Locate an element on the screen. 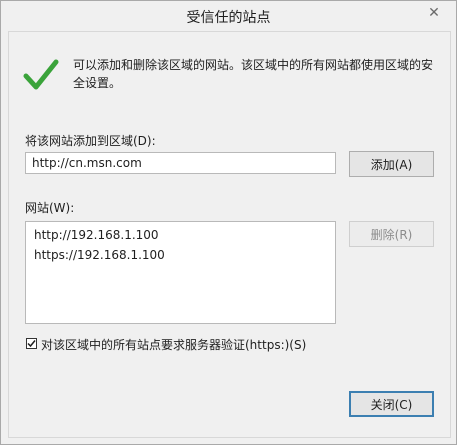 The height and width of the screenshot is (445, 457). require-https-checkbox is located at coordinates (31, 343).